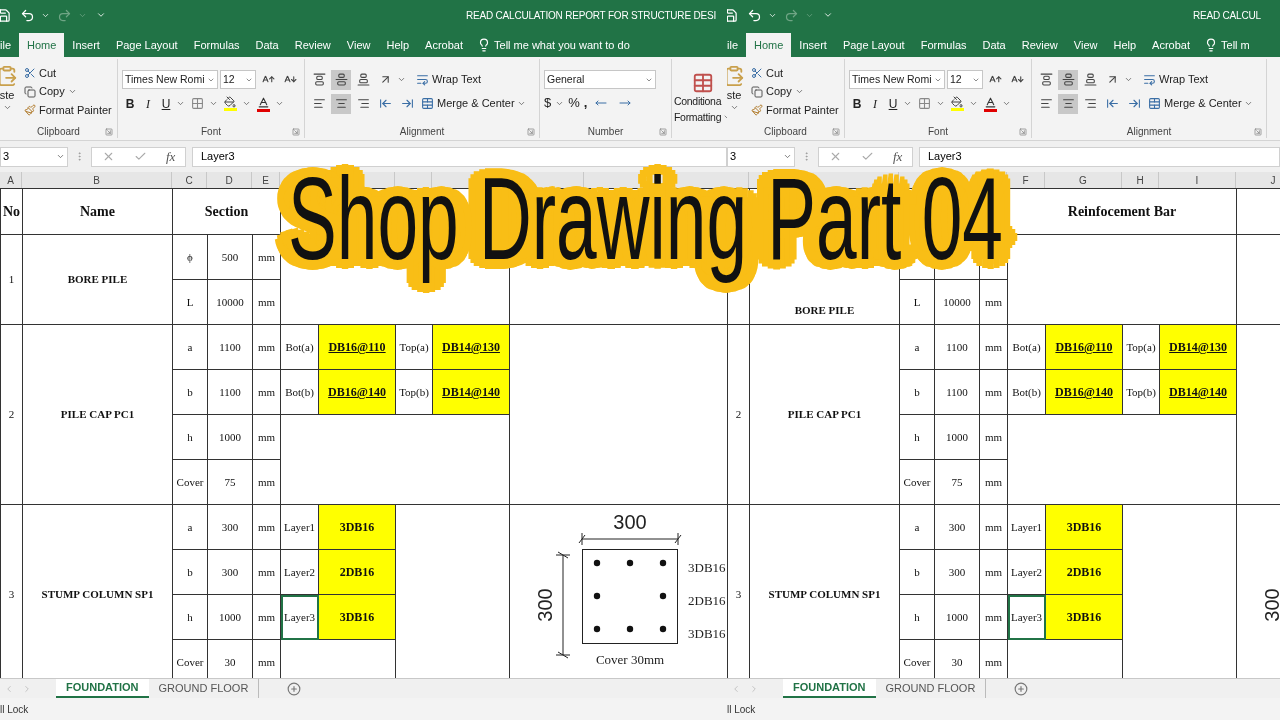  Describe the element at coordinates (140, 156) in the screenshot. I see `enter-icon` at that location.